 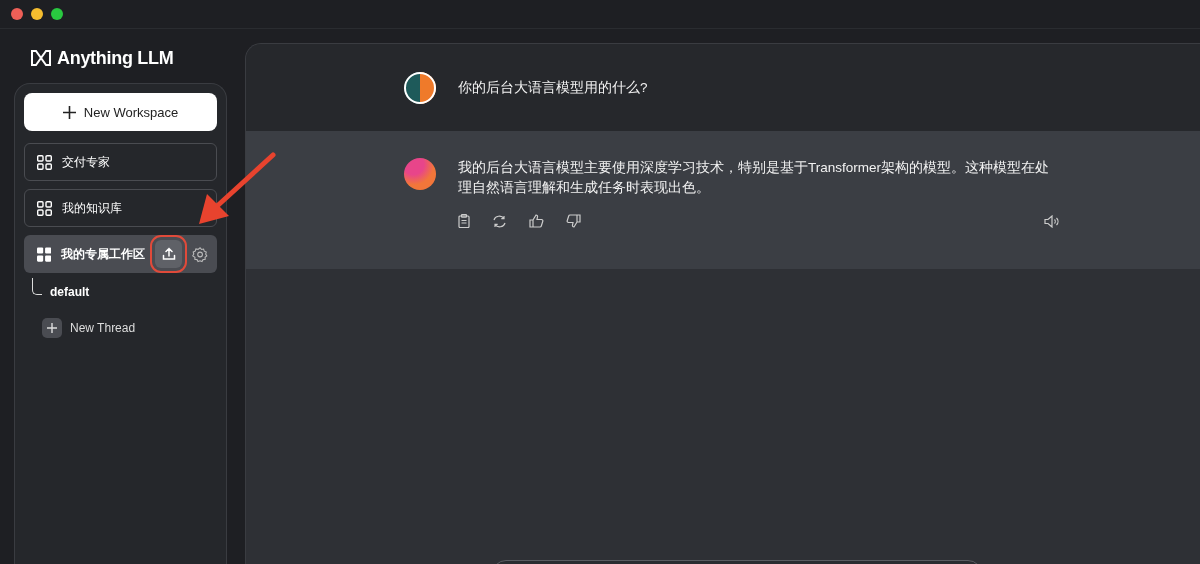 What do you see at coordinates (37, 286) in the screenshot?
I see `tree-connector` at bounding box center [37, 286].